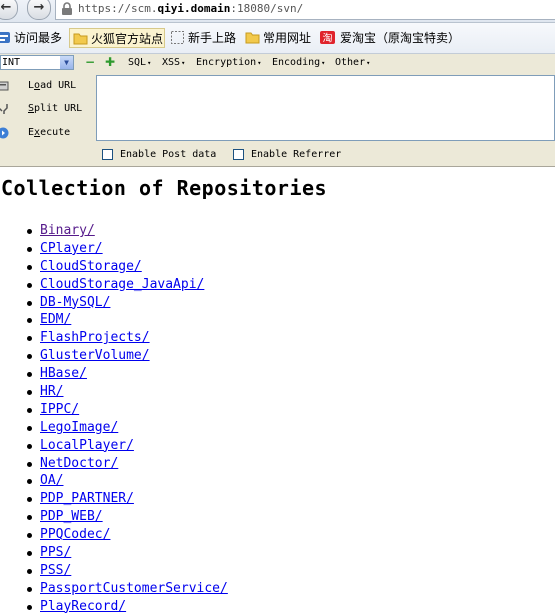  I want to click on menu-xss: XSS▾, so click(173, 63).